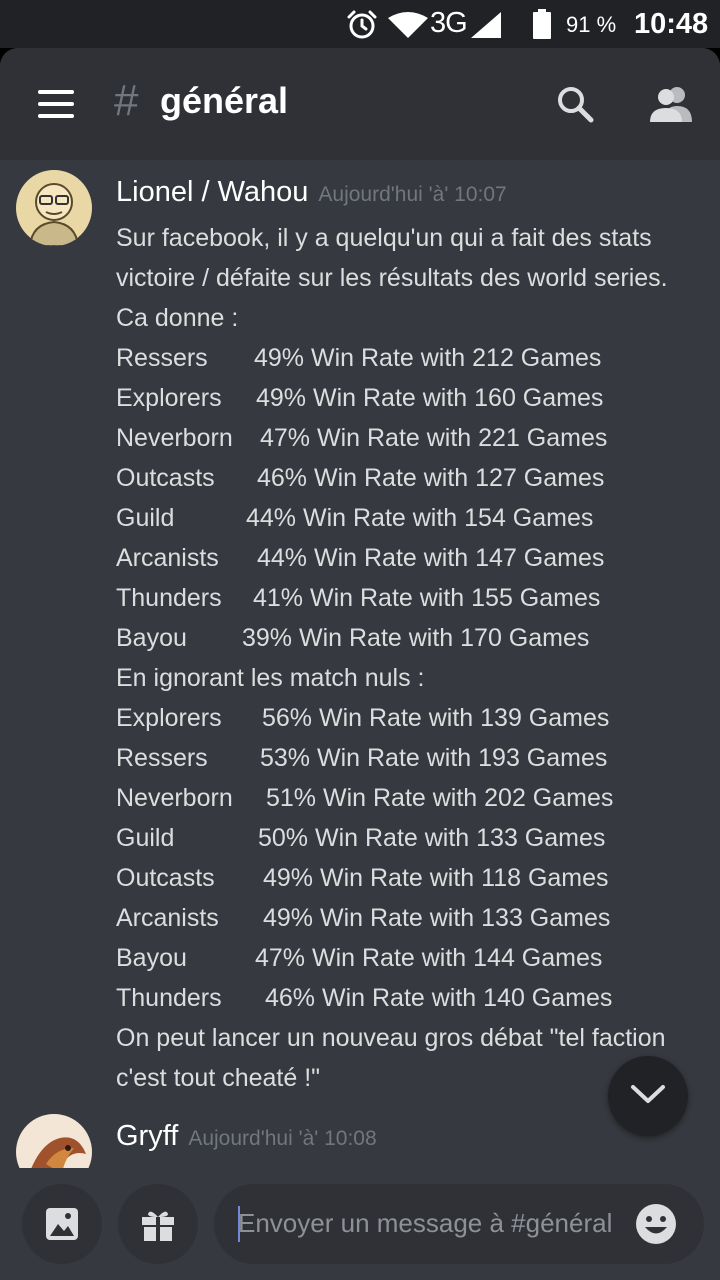  What do you see at coordinates (486, 25) in the screenshot?
I see `signal-icon` at bounding box center [486, 25].